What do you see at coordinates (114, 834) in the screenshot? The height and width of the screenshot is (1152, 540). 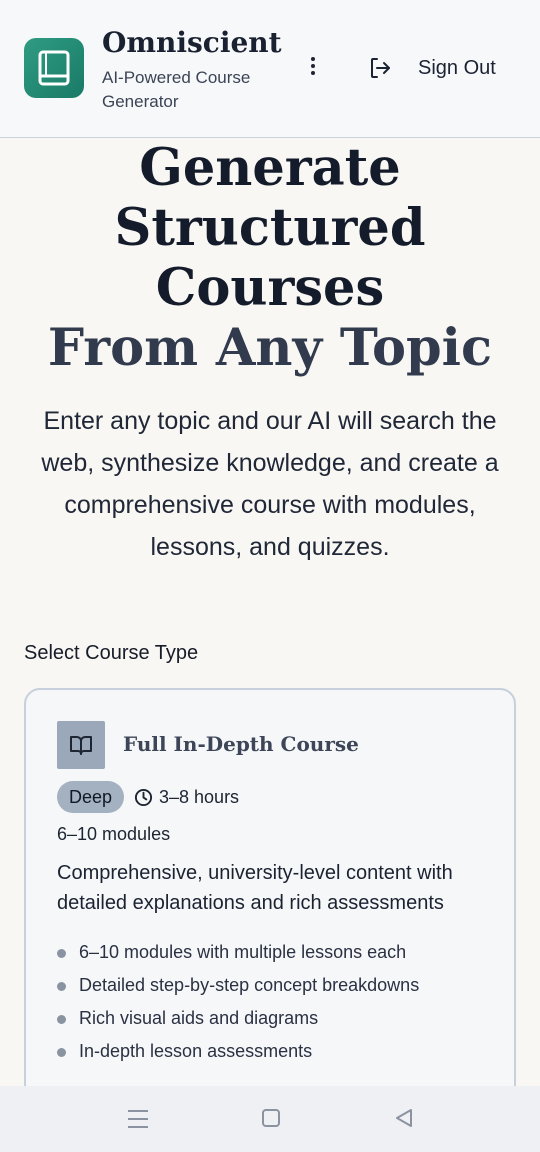 I see `modules-count: 6–10 modules` at bounding box center [114, 834].